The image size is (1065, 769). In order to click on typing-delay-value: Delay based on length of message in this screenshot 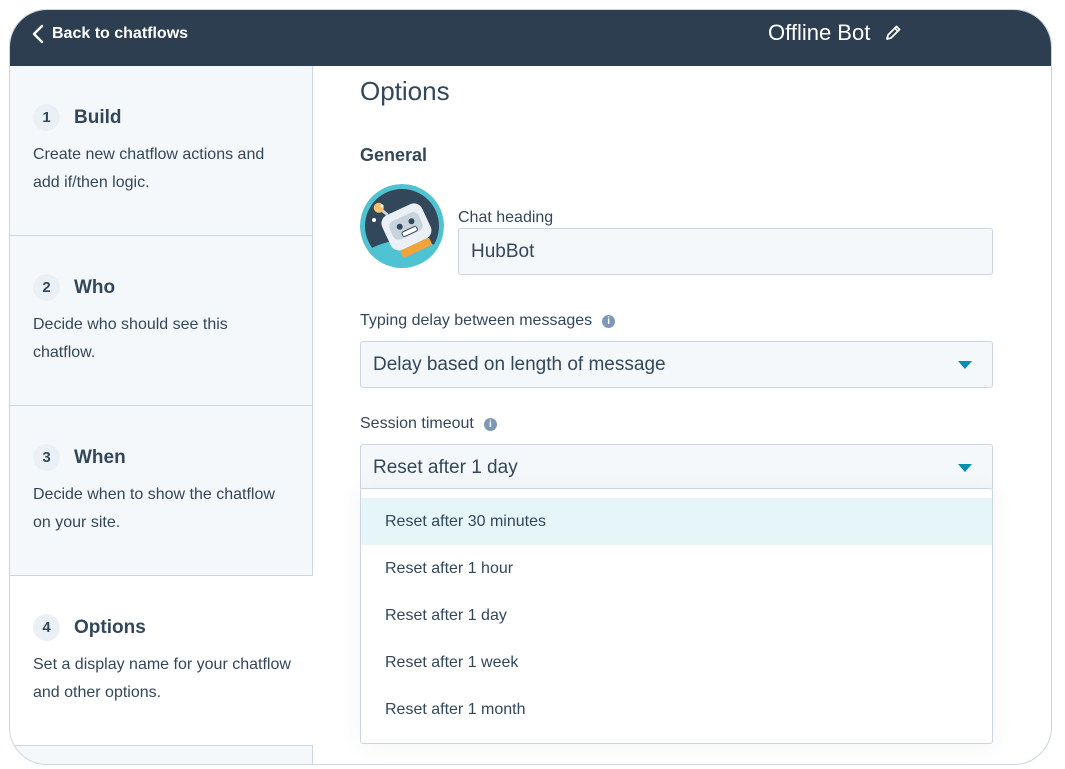, I will do `click(519, 364)`.